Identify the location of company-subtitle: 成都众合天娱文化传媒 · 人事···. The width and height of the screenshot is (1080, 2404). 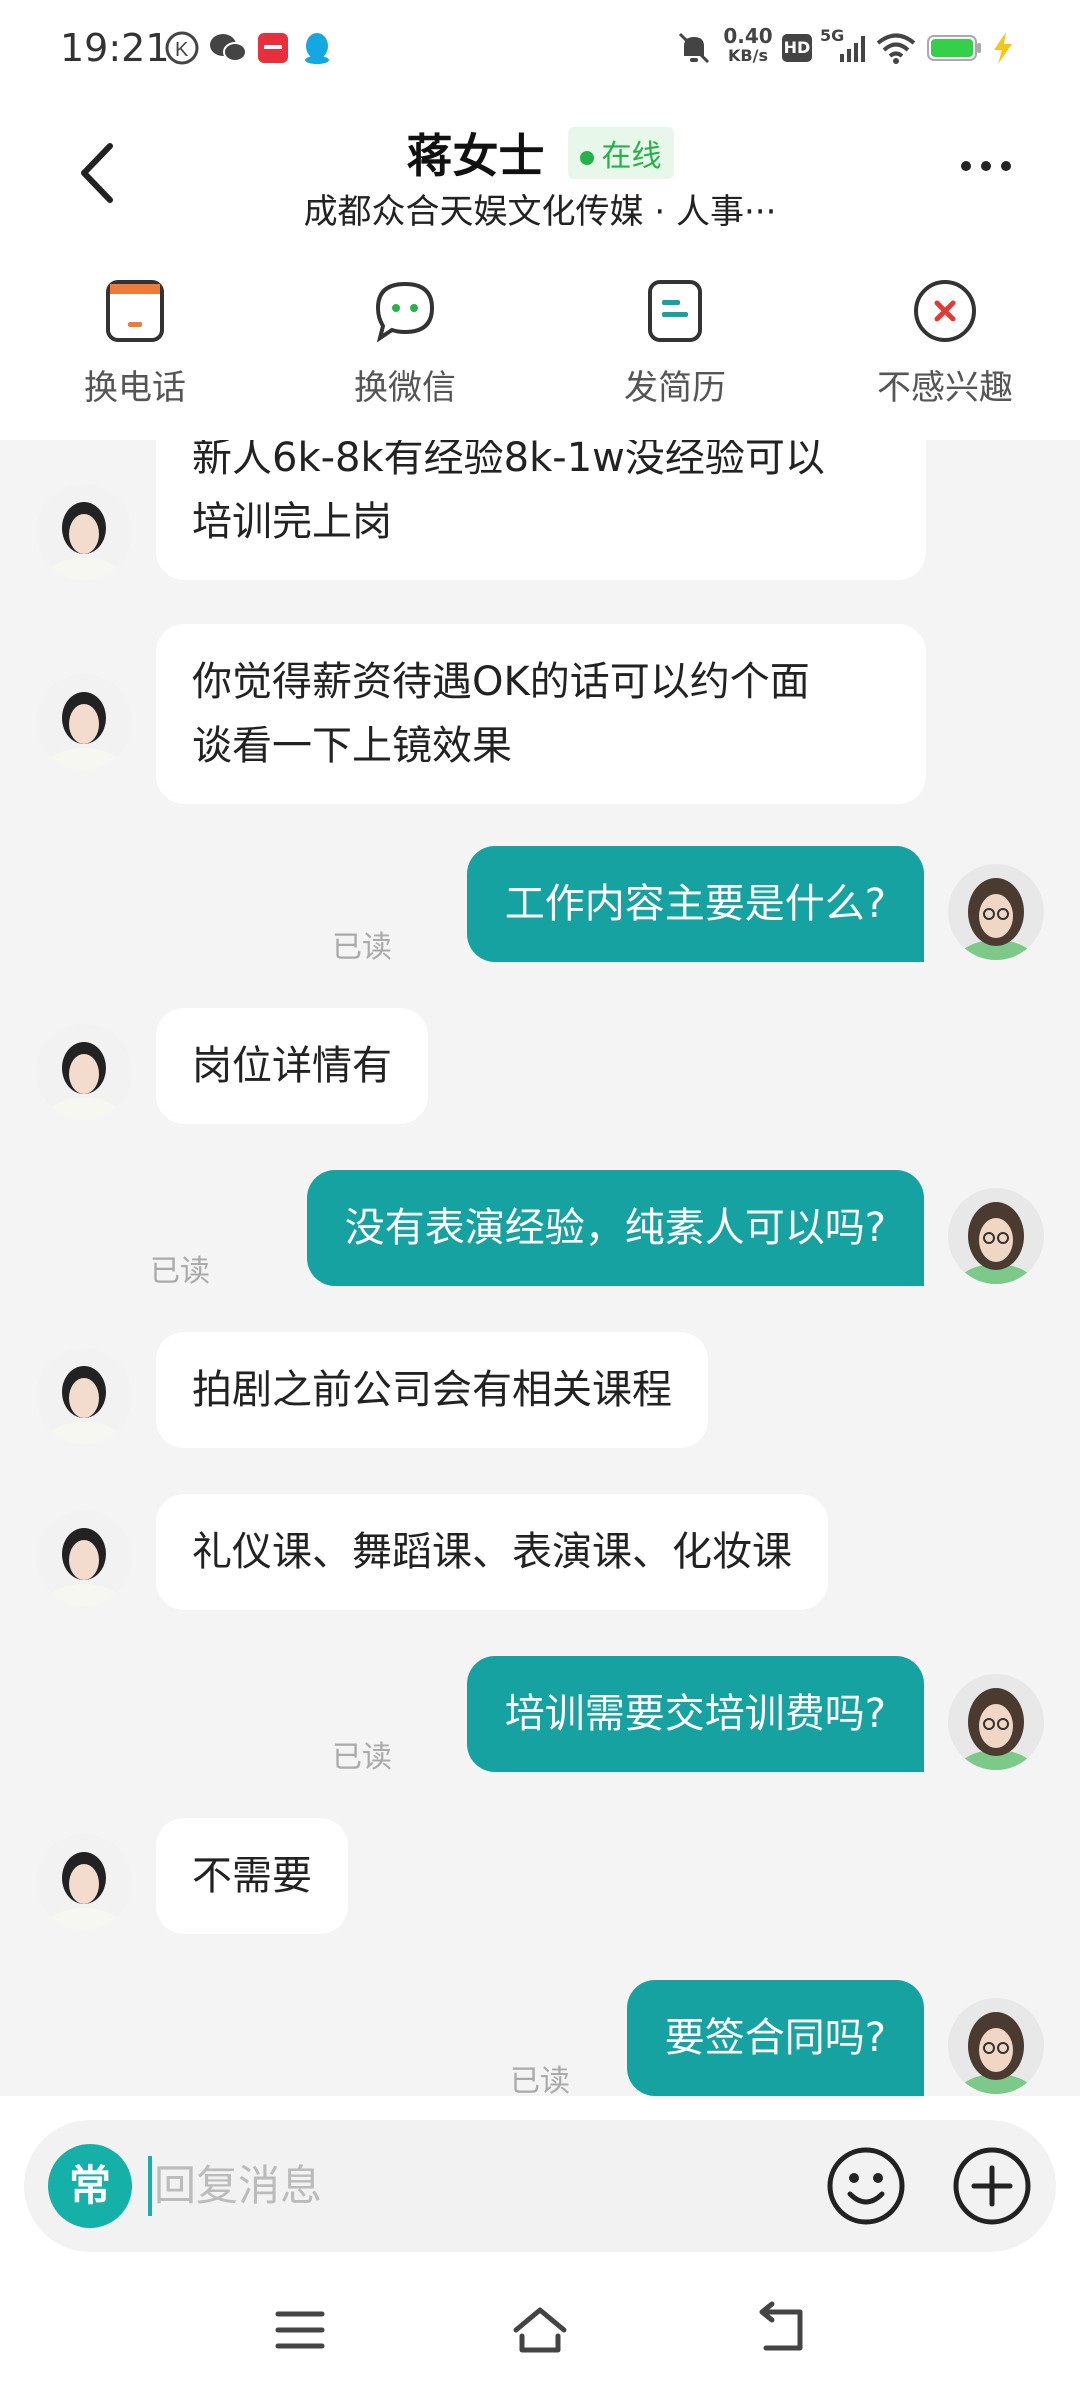
(540, 208).